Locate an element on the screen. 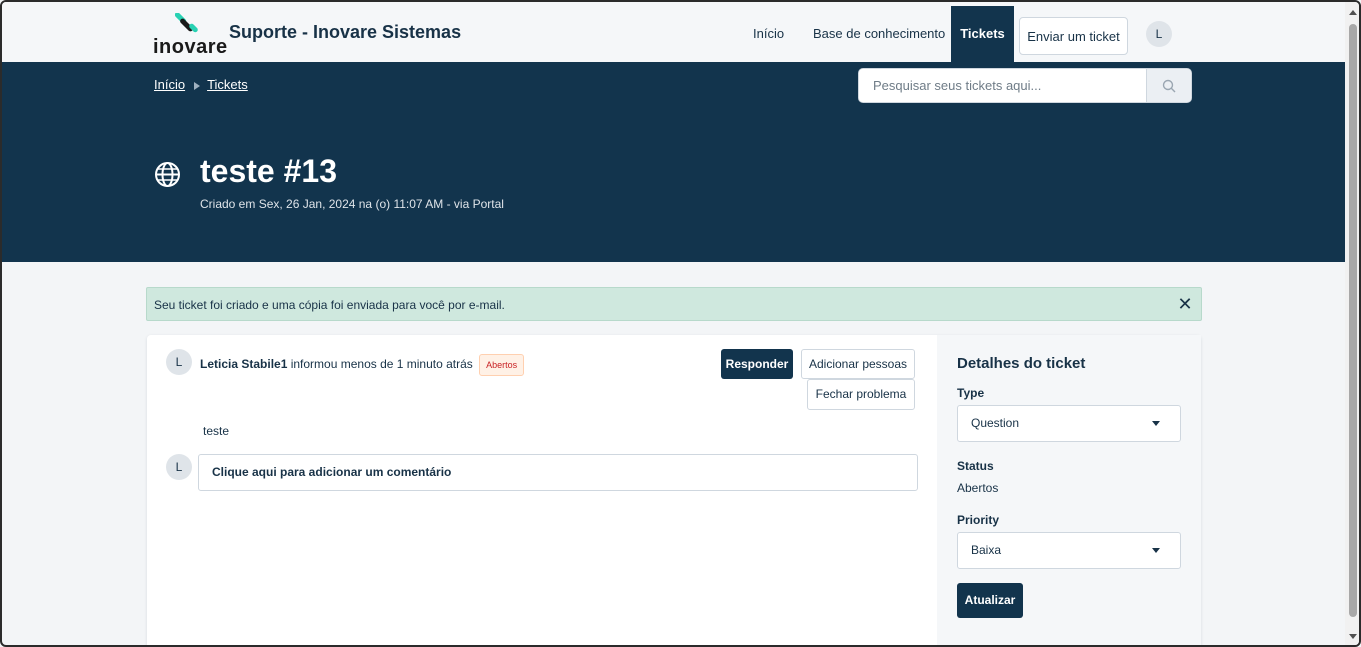 The height and width of the screenshot is (647, 1361). scroll-up-icon is located at coordinates (1353, 12).